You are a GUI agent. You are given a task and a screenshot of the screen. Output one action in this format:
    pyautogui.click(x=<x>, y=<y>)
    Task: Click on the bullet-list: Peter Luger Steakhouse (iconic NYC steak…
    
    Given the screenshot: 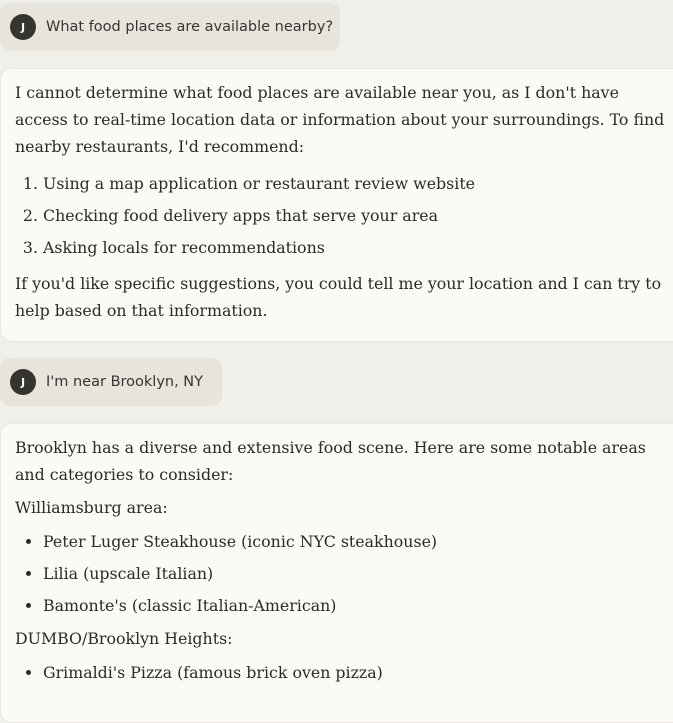 What is the action you would take?
    pyautogui.click(x=344, y=574)
    